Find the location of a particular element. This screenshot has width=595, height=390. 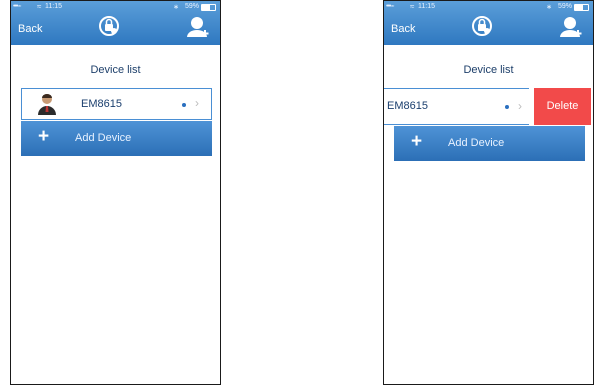

person-avatar-icon is located at coordinates (47, 104).